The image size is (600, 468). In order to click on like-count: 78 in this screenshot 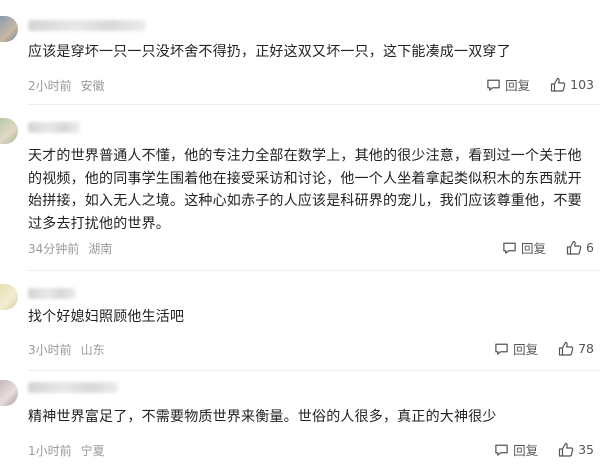, I will do `click(586, 348)`.